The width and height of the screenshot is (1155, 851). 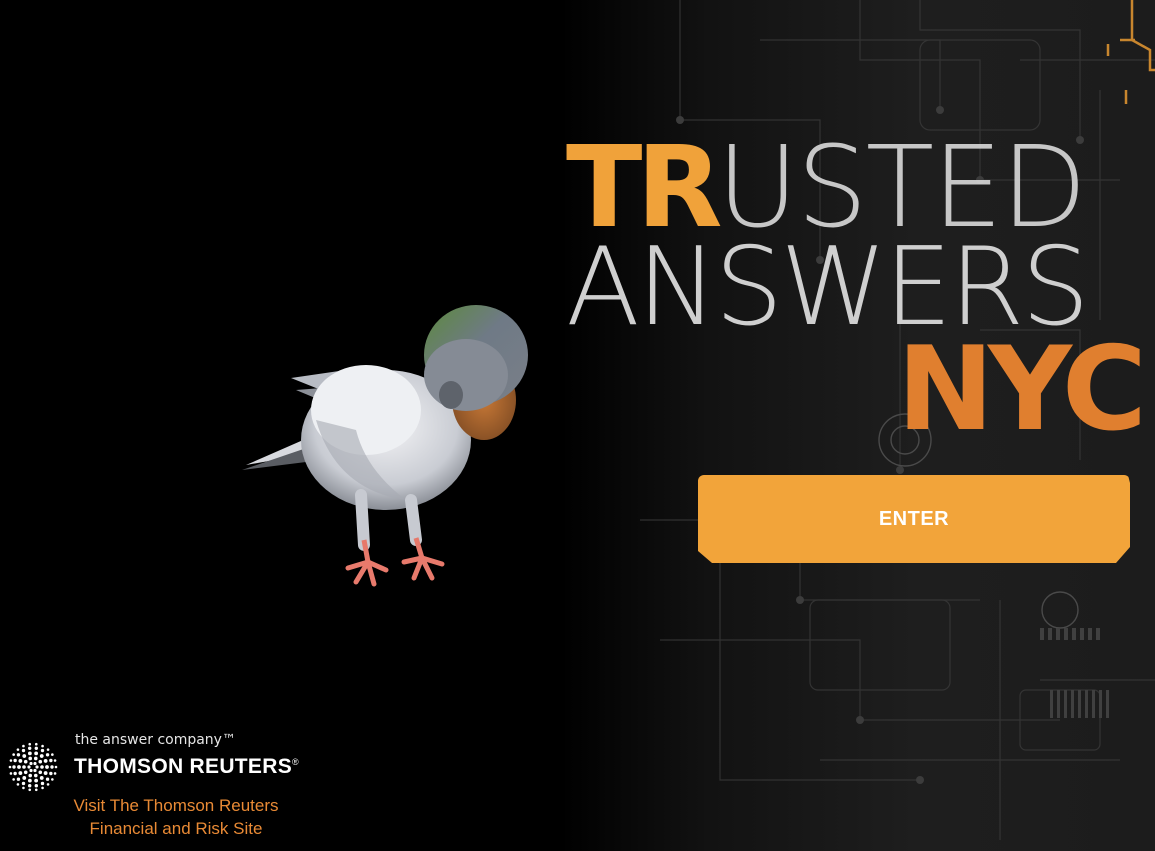 I want to click on visit-link-line-2: Financial and Risk Site, so click(x=176, y=828).